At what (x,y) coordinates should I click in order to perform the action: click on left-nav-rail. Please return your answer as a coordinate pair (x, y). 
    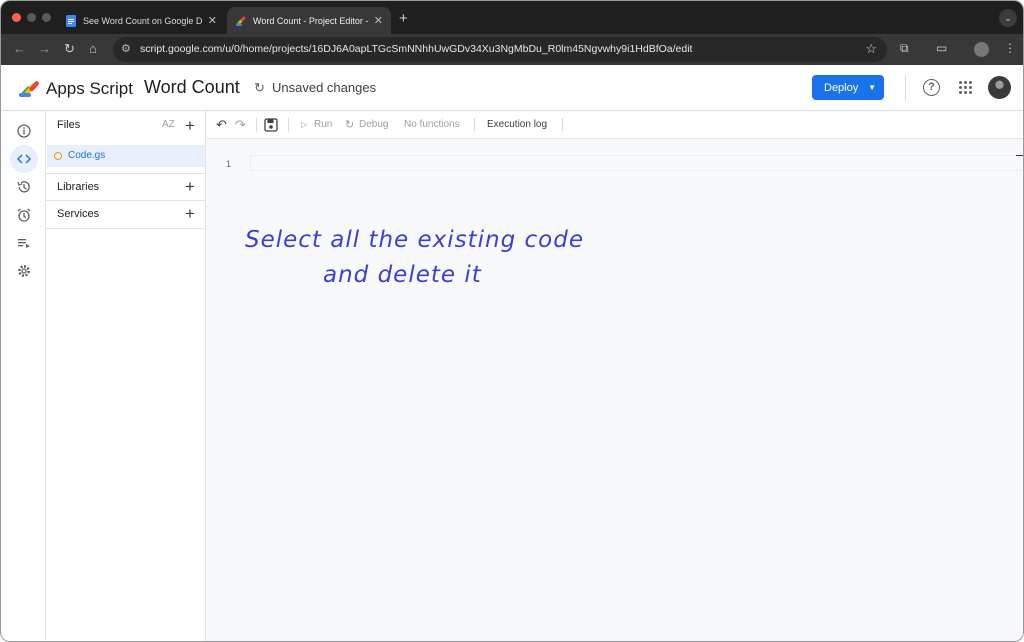
    Looking at the image, I should click on (24, 376).